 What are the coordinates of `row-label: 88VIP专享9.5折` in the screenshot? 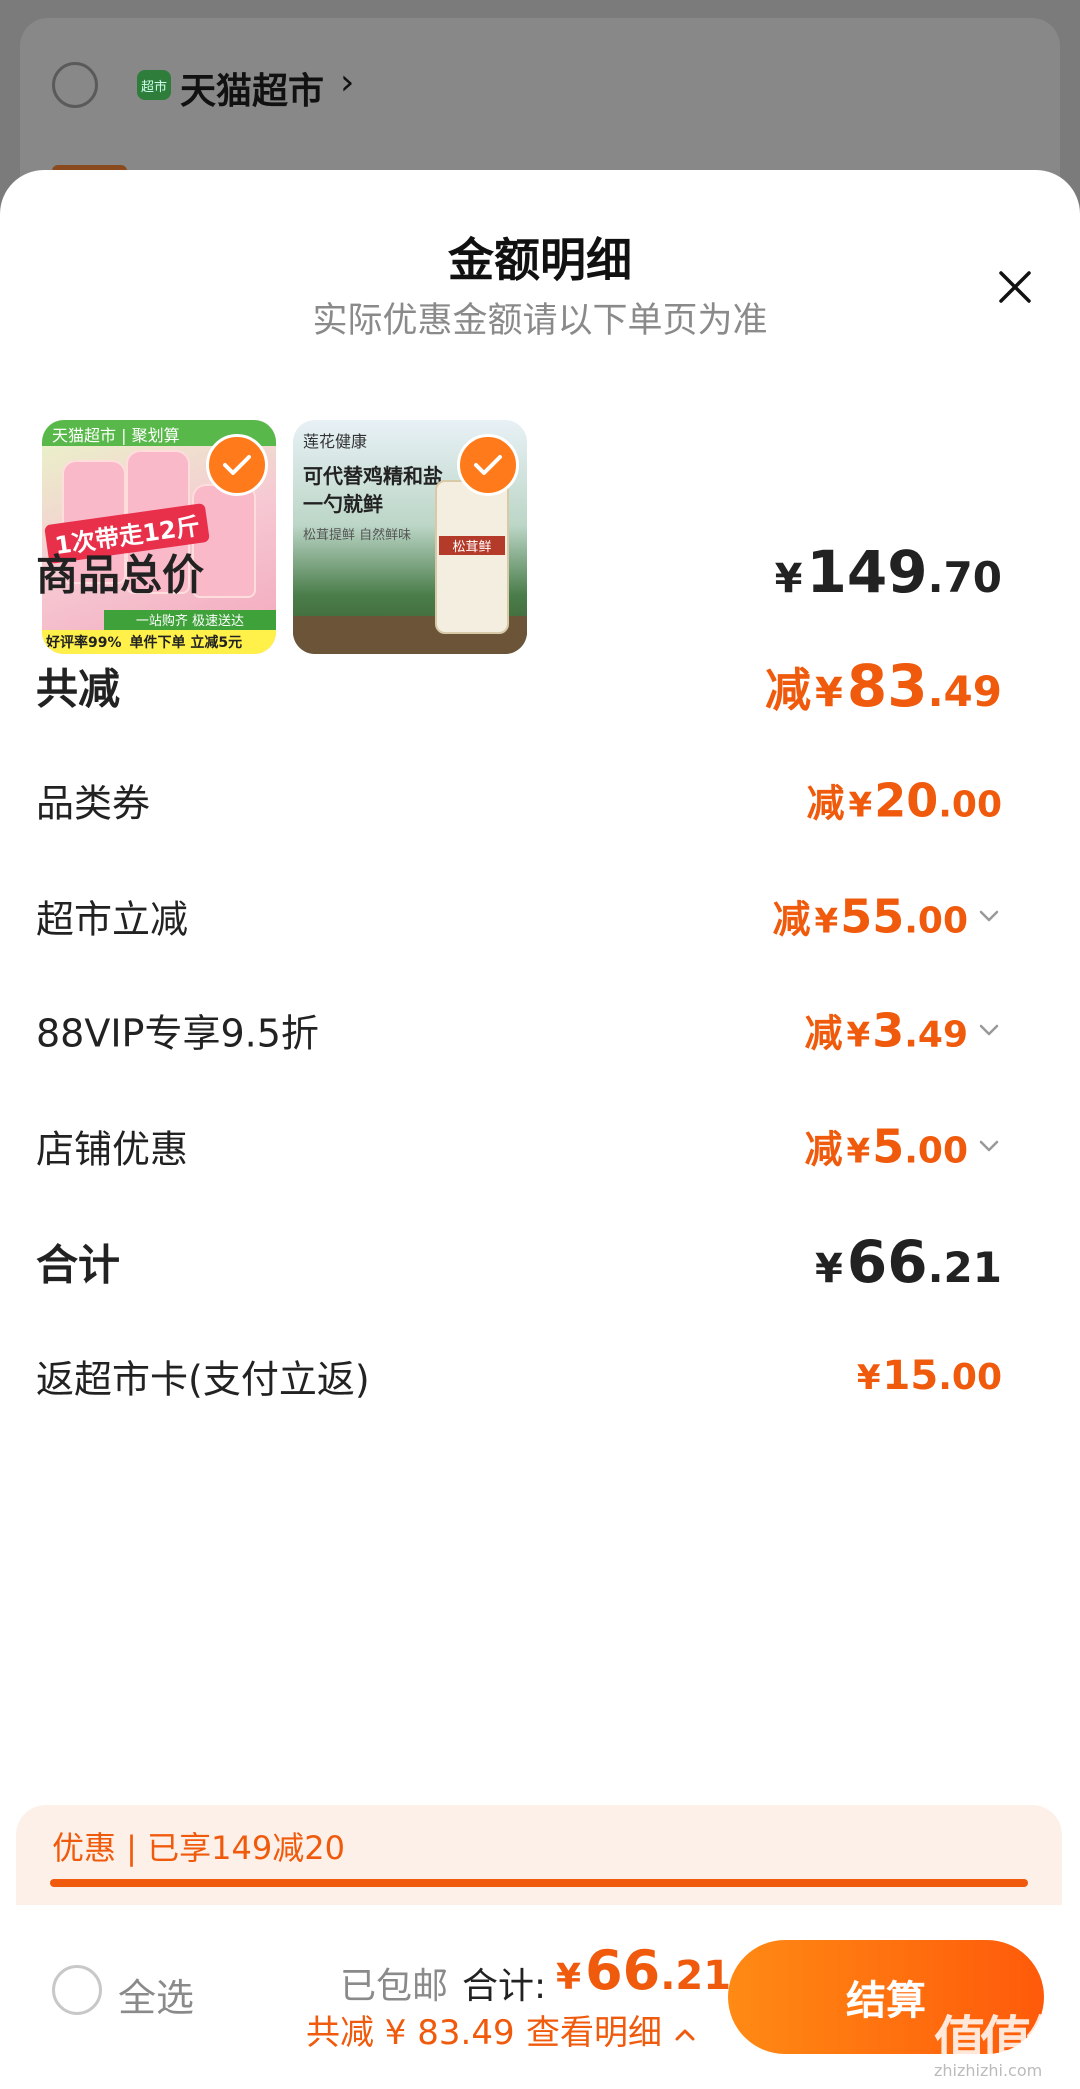 It's located at (177, 1033).